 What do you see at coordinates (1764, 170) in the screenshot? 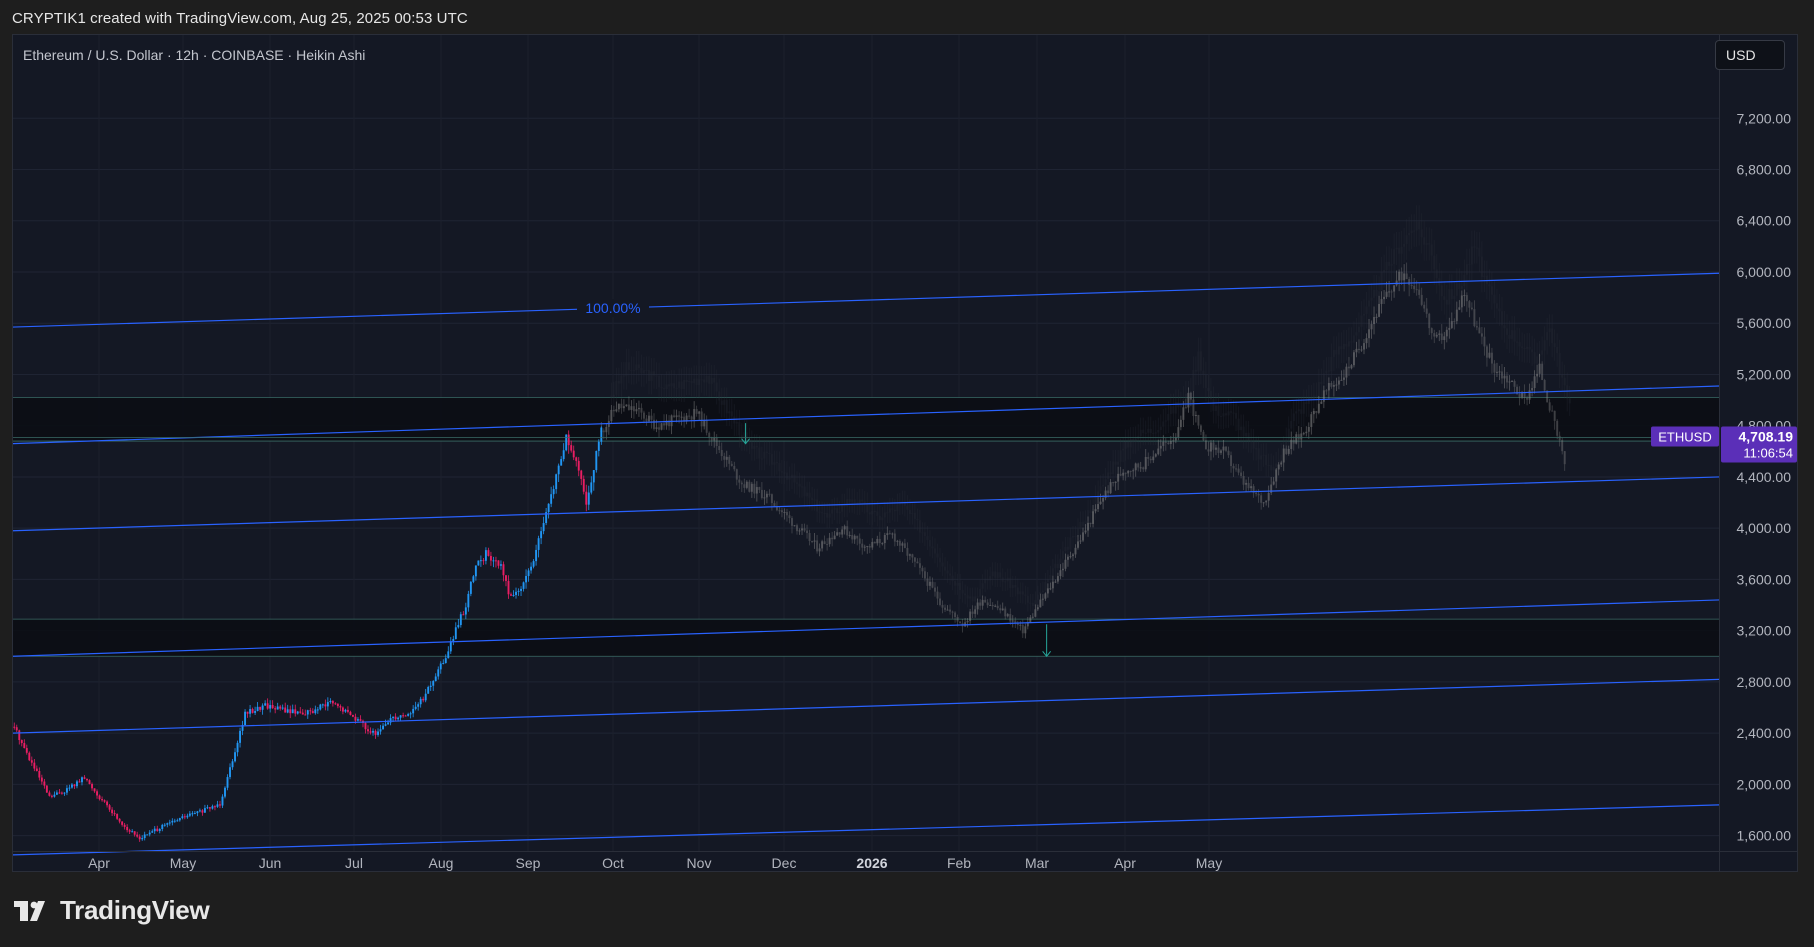
I see `price-tick-label: 6,800.00` at bounding box center [1764, 170].